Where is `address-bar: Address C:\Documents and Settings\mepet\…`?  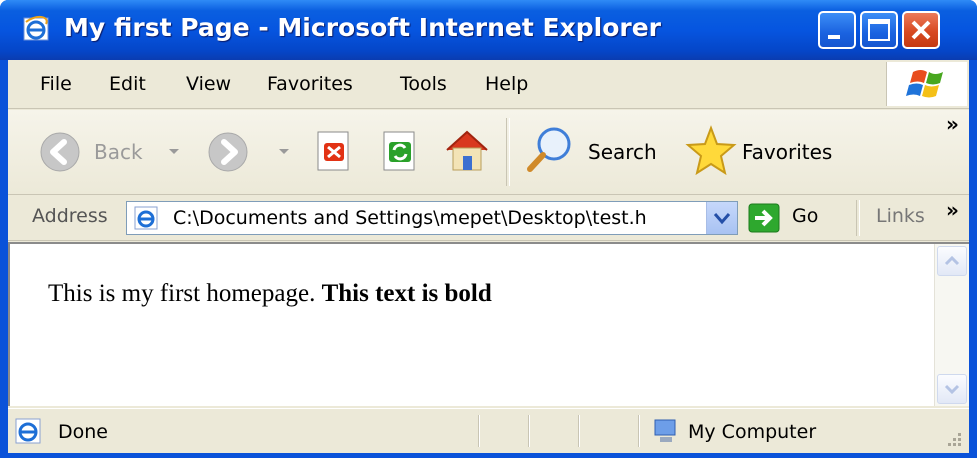 address-bar: Address C:\Documents and Settings\mepet\… is located at coordinates (488, 218).